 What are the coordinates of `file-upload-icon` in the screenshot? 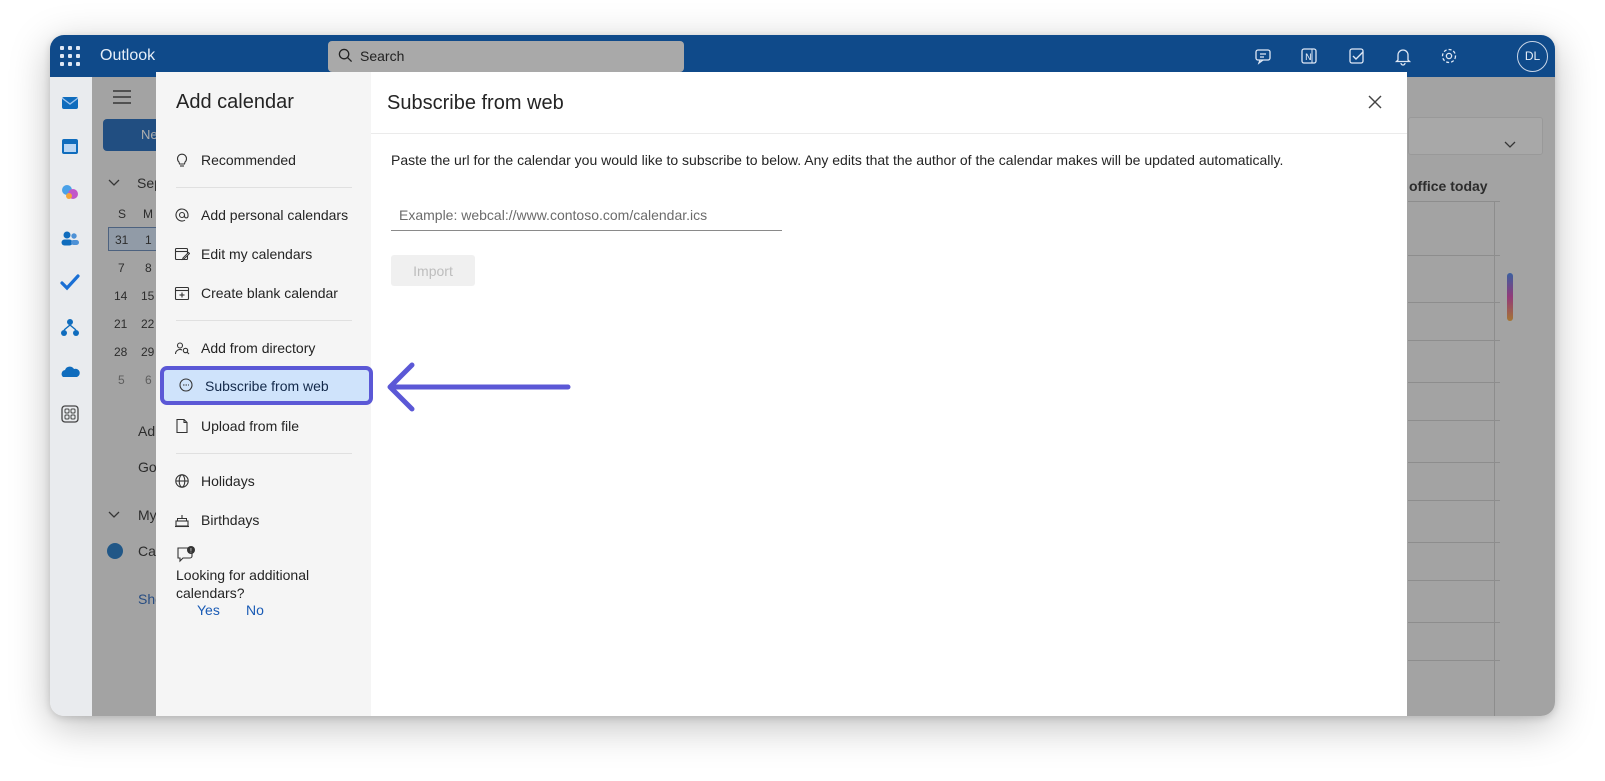 It's located at (182, 426).